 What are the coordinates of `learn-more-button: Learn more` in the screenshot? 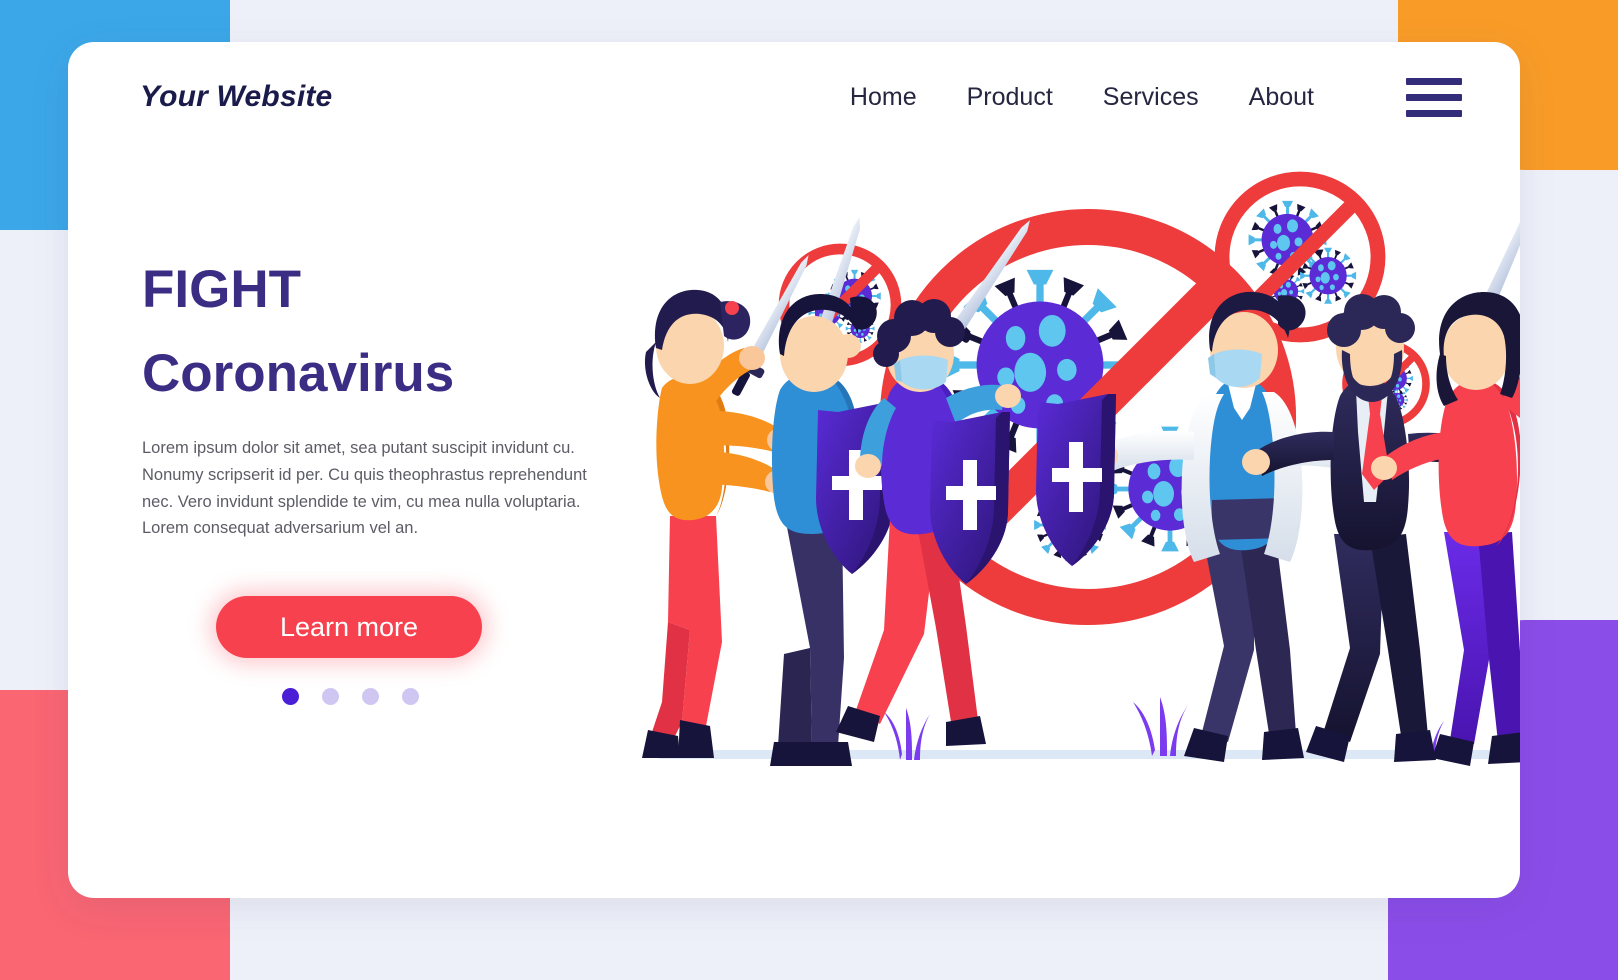 It's located at (349, 627).